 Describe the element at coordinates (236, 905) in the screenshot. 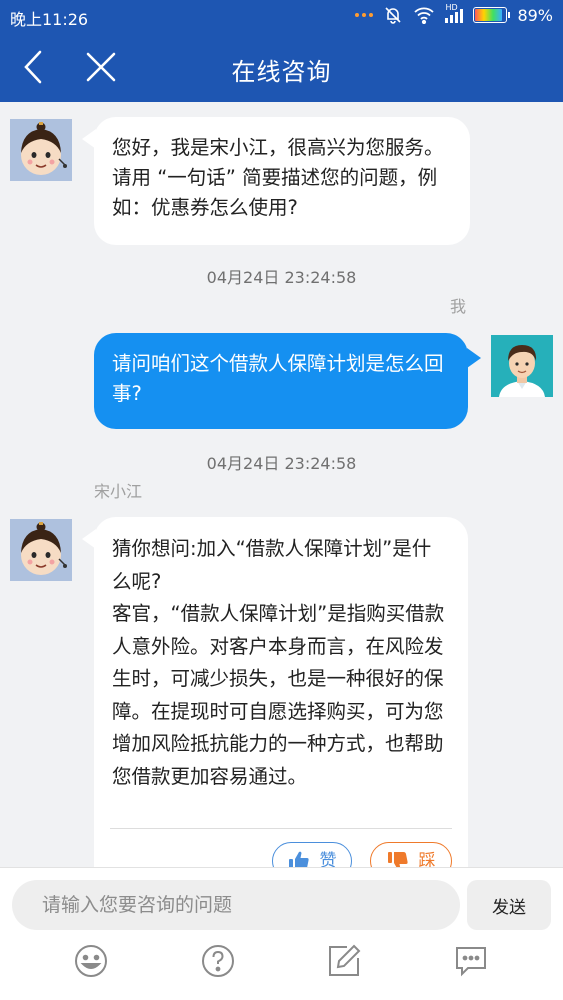

I see `question-input` at that location.